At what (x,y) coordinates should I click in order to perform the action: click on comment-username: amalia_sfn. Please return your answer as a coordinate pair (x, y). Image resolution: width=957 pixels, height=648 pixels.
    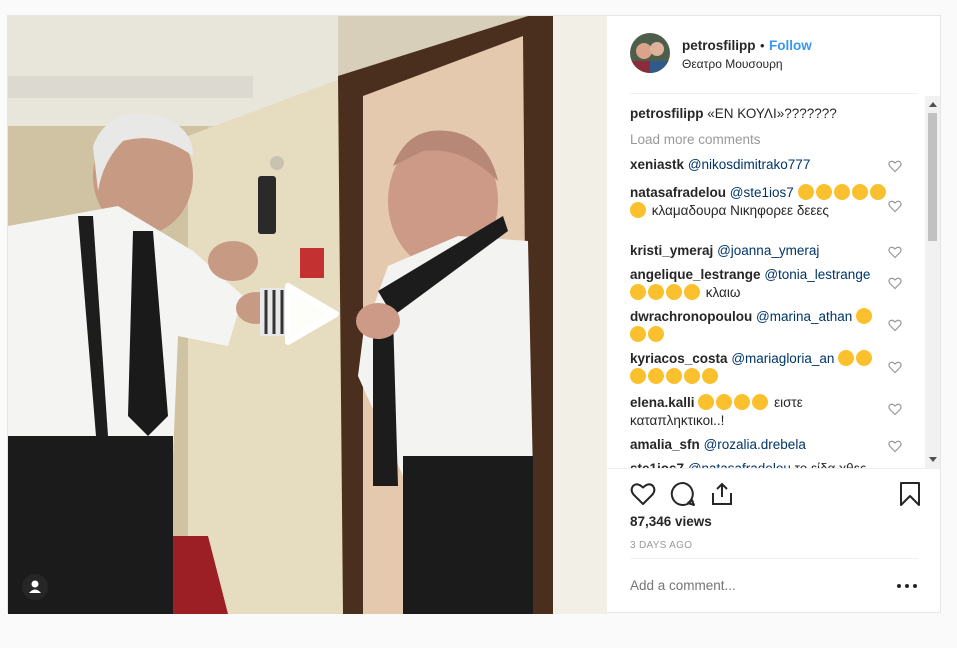
    Looking at the image, I should click on (665, 444).